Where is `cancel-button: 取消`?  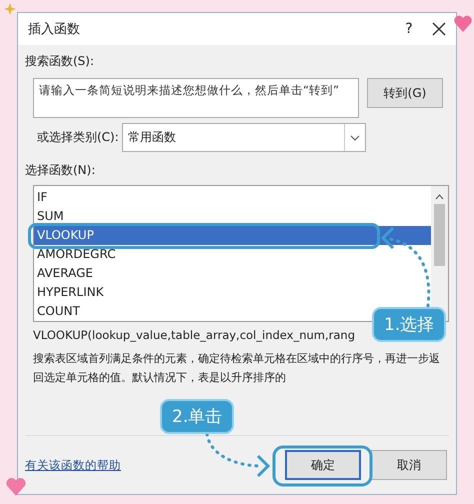
cancel-button: 取消 is located at coordinates (409, 465).